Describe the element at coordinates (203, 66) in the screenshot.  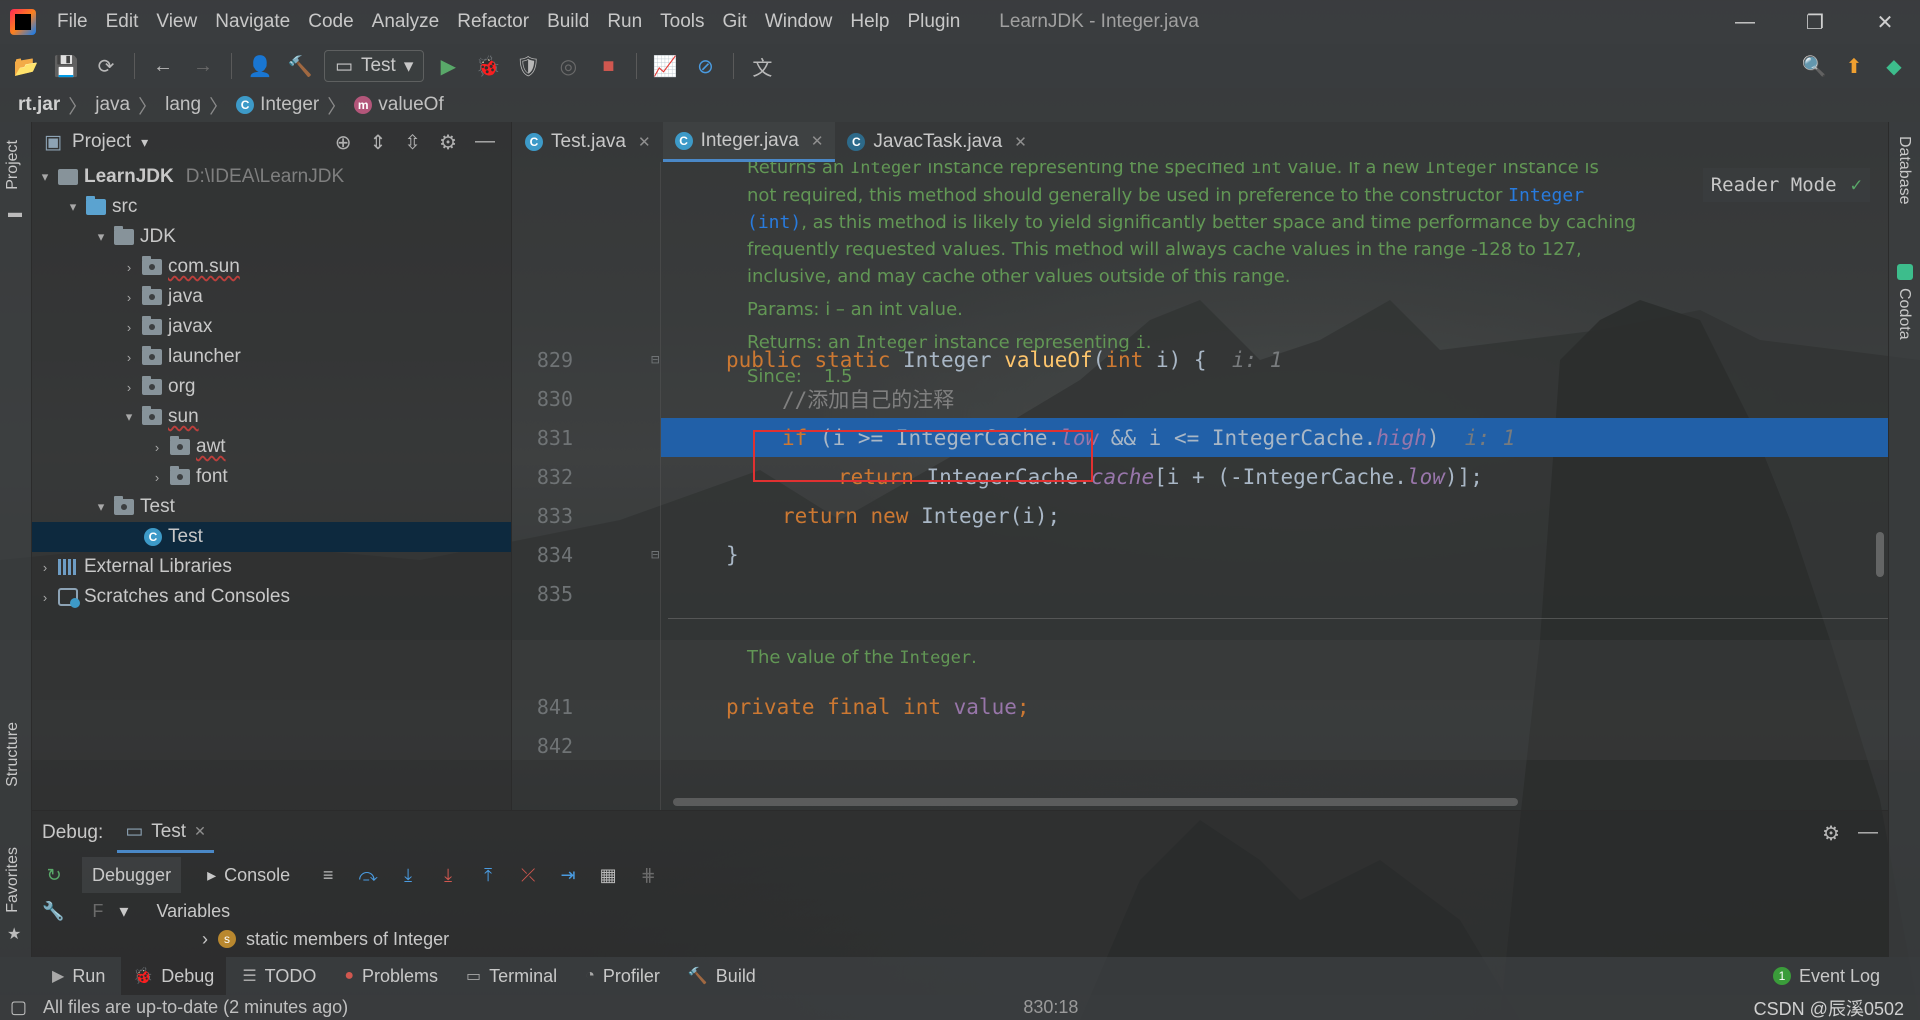
I see `forward-icon: →` at that location.